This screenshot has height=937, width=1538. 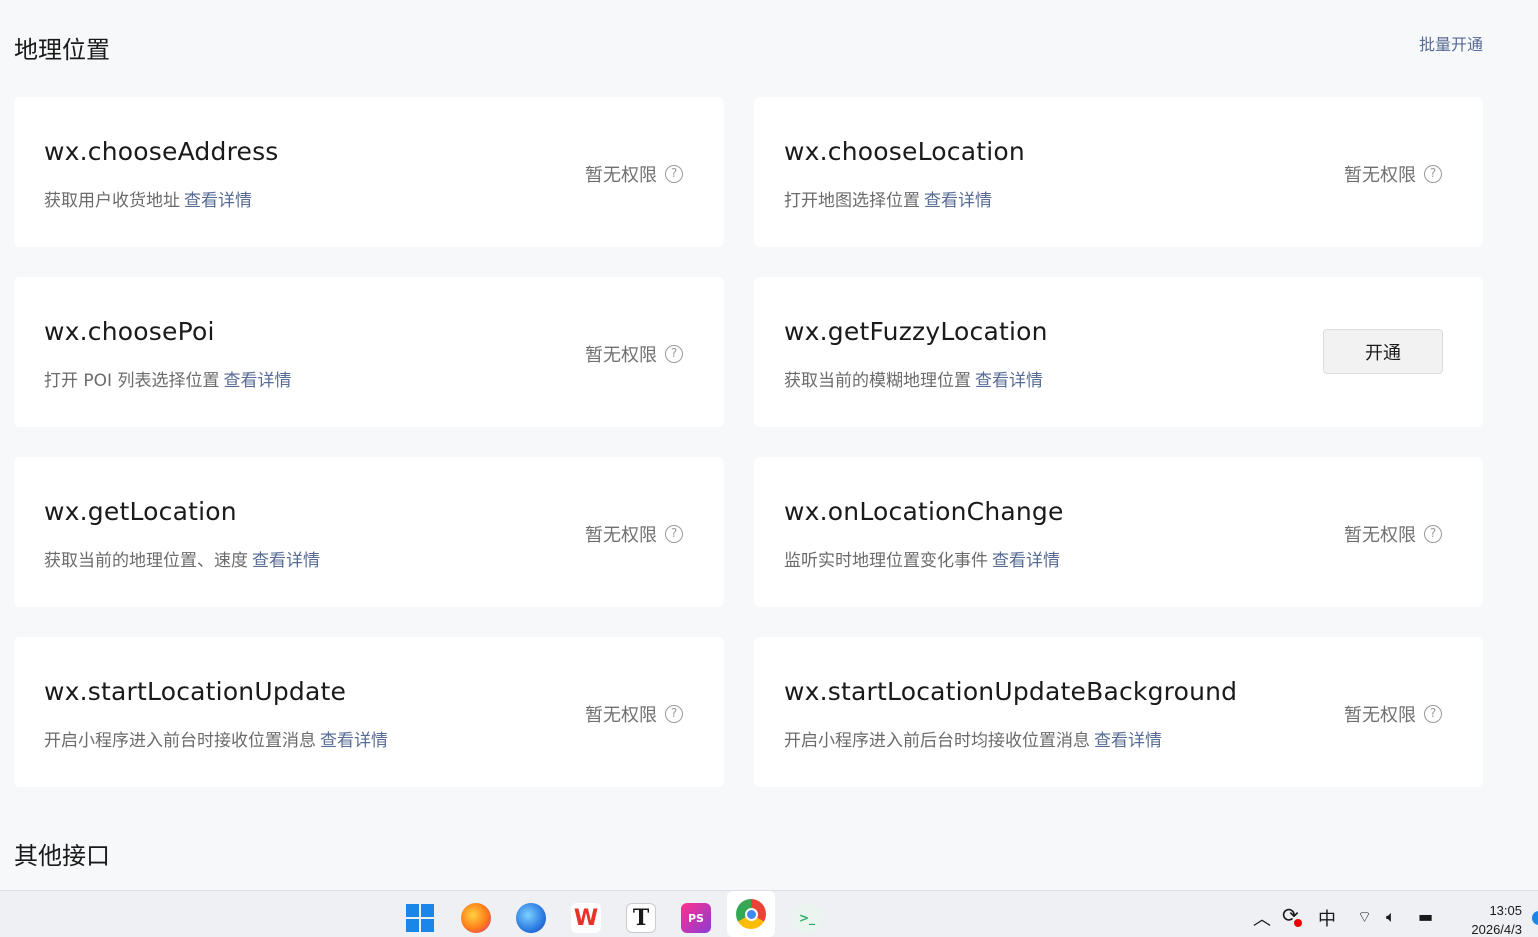 I want to click on phpstorm-icon: PS, so click(x=696, y=918).